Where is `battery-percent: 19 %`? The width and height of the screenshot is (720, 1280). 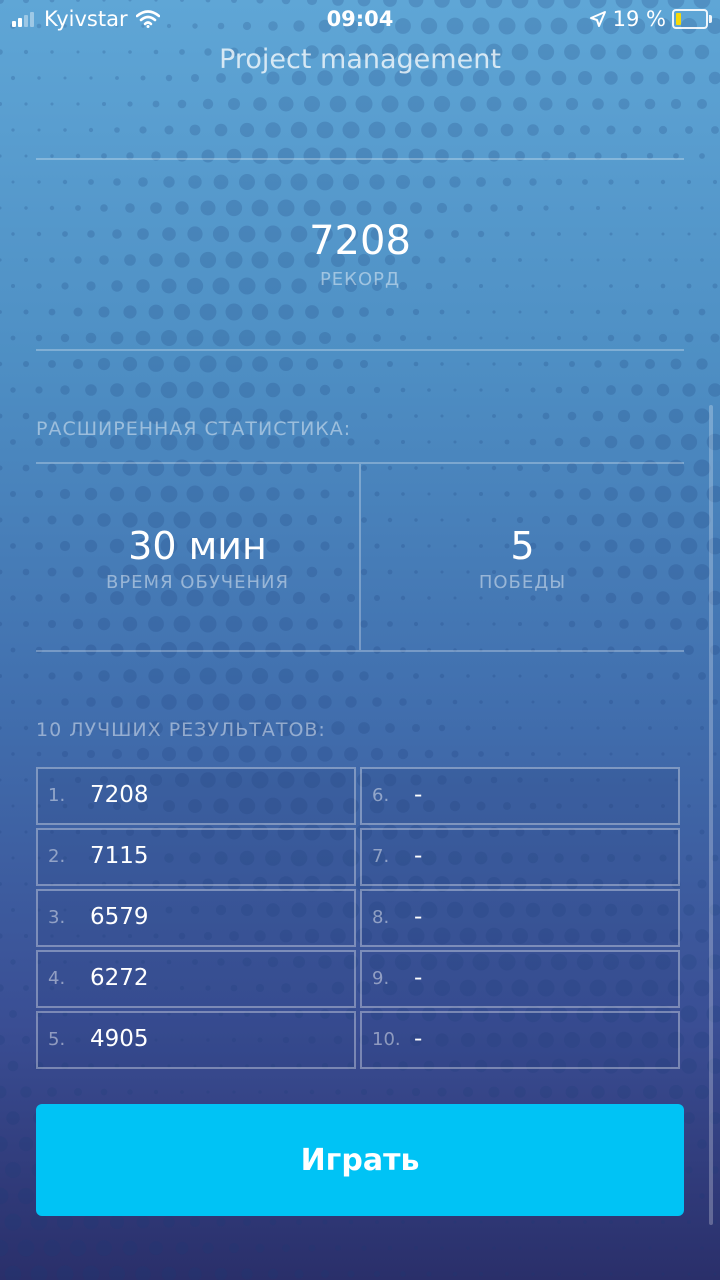 battery-percent: 19 % is located at coordinates (639, 19).